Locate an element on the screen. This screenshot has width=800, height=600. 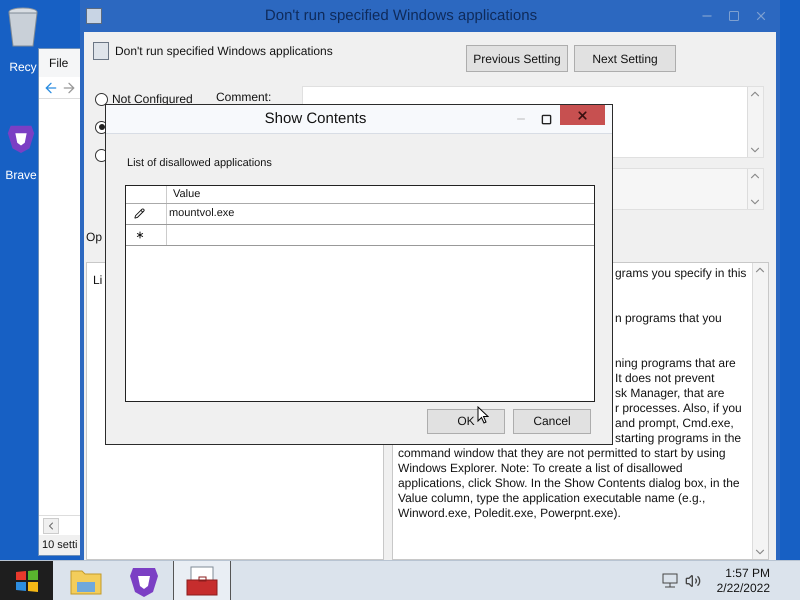
help-paragraph: command window that they are not permitted to start by using Windows Explorer. Note: To create a list of disallowed applications, click Show. In the Show Contents dialog box, in the Value column, type the application executable name (e.g., Winword.exe, Poledit.exe, Powerpnt.exe). is located at coordinates (569, 483).